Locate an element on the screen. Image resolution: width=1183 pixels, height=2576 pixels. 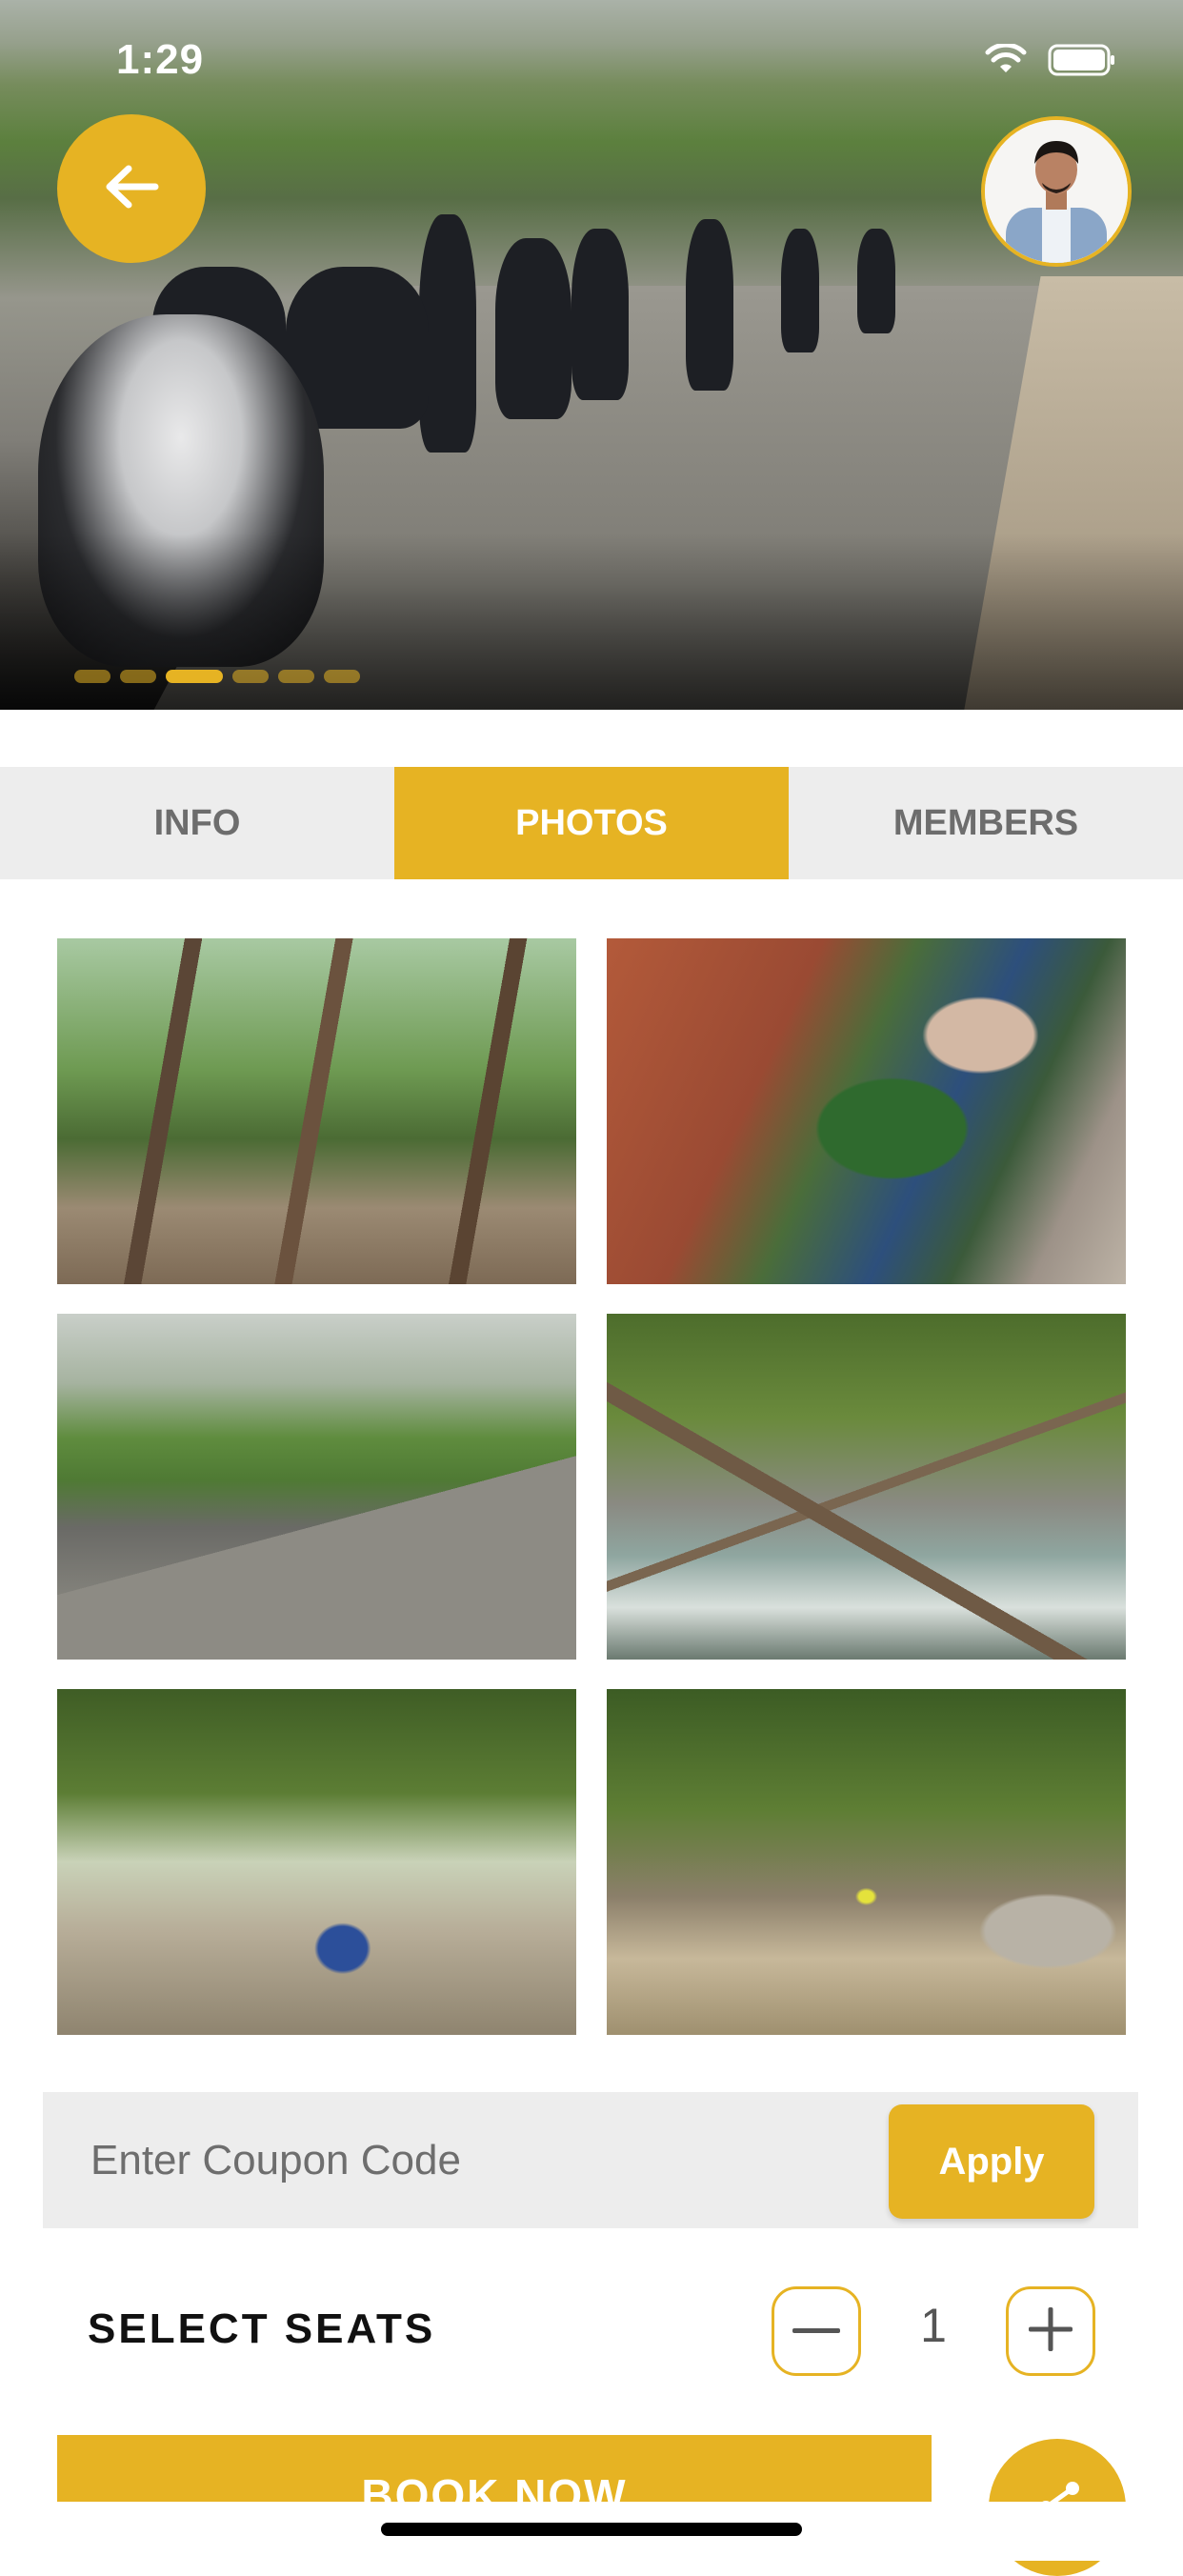
apply-button: Apply is located at coordinates (991, 2162).